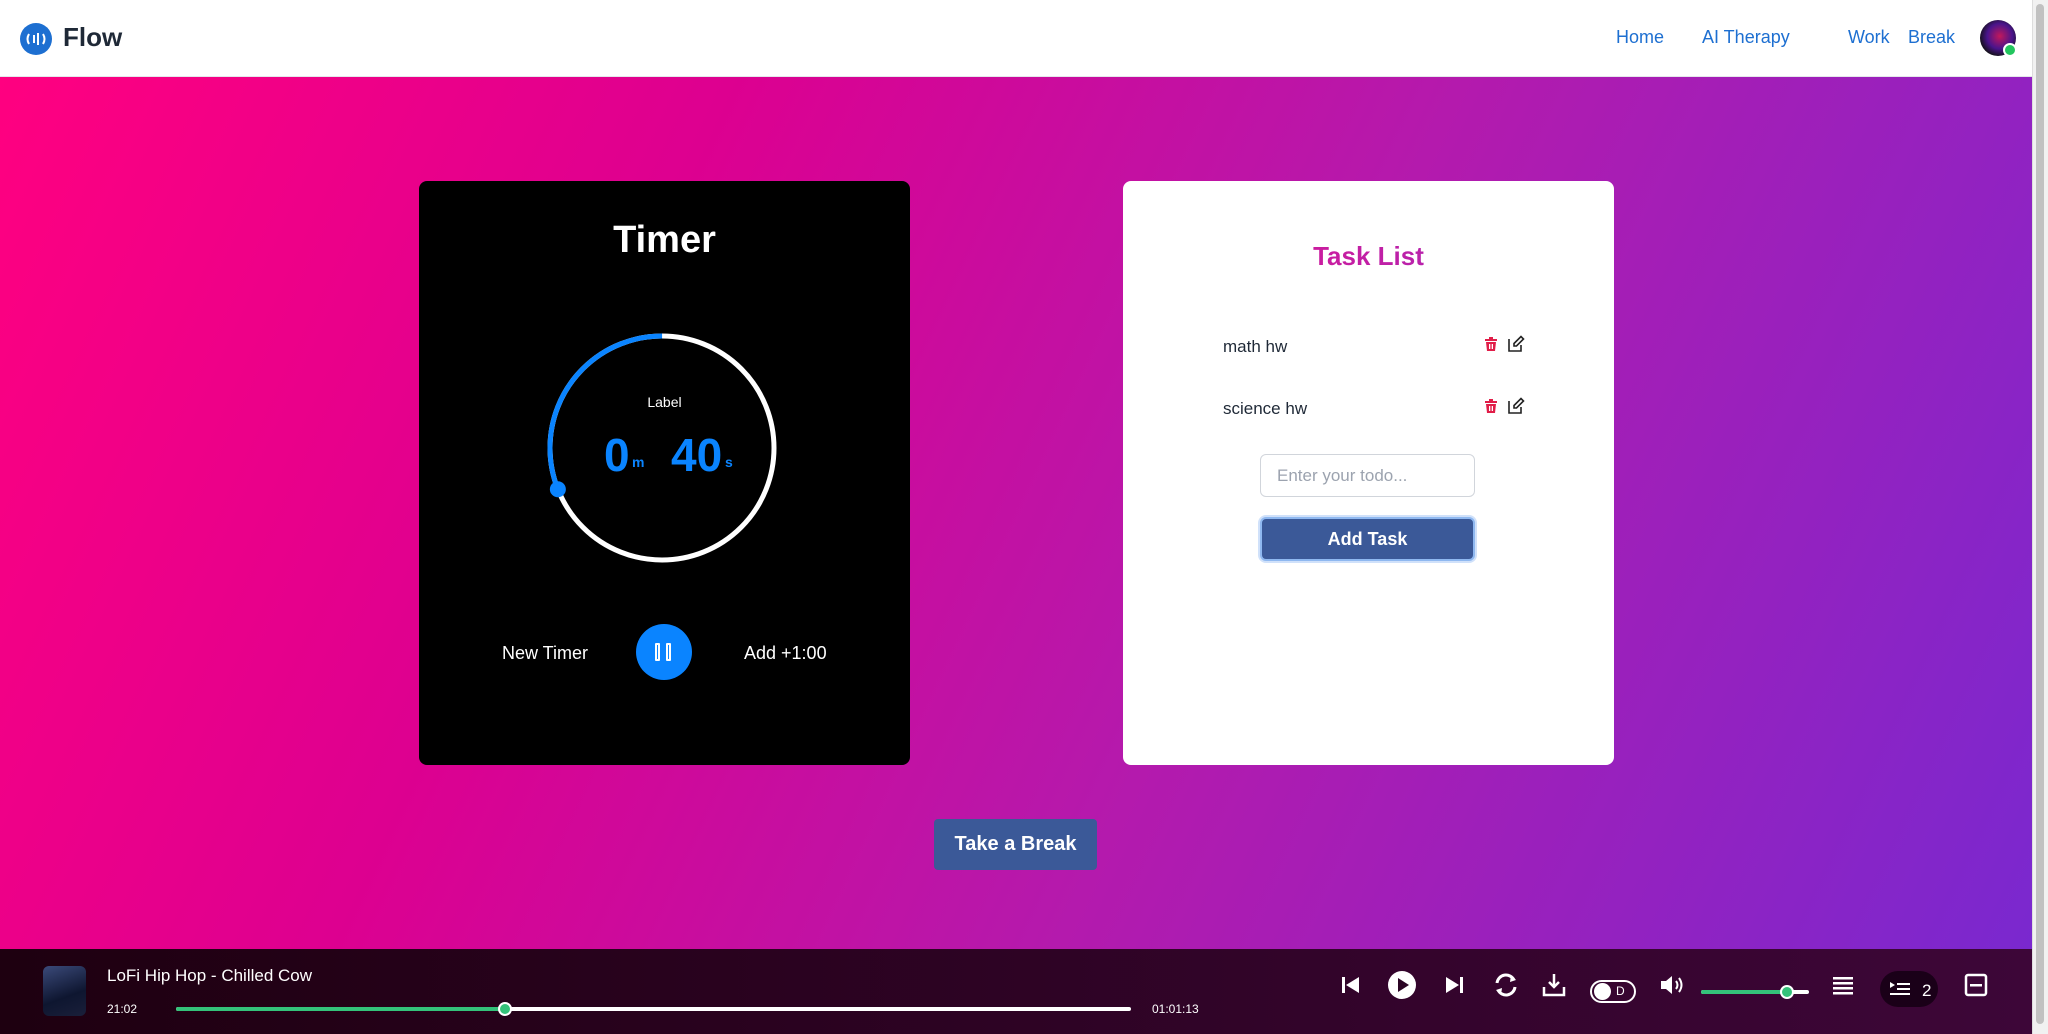 This screenshot has width=2048, height=1034. Describe the element at coordinates (1367, 475) in the screenshot. I see `todo-input` at that location.